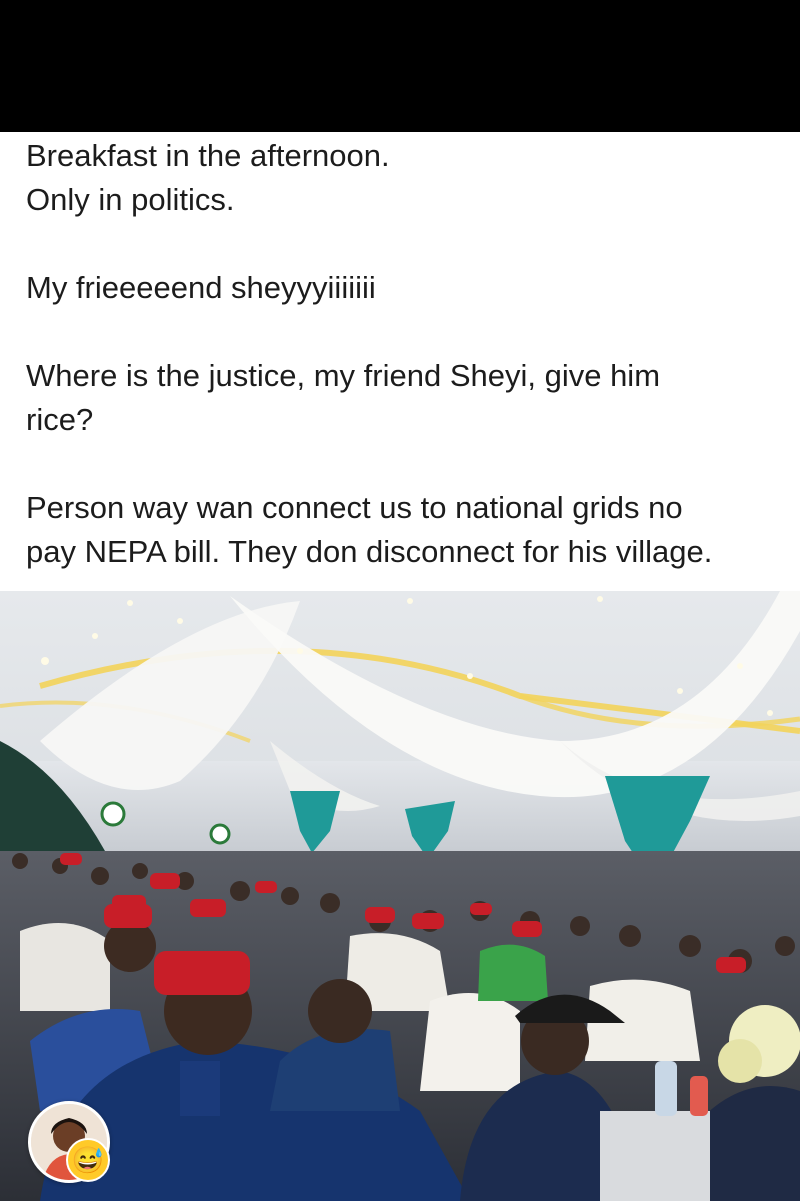  Describe the element at coordinates (201, 287) in the screenshot. I see `post-line-3: My frieeeeend sheyyyiiiiiii` at that location.